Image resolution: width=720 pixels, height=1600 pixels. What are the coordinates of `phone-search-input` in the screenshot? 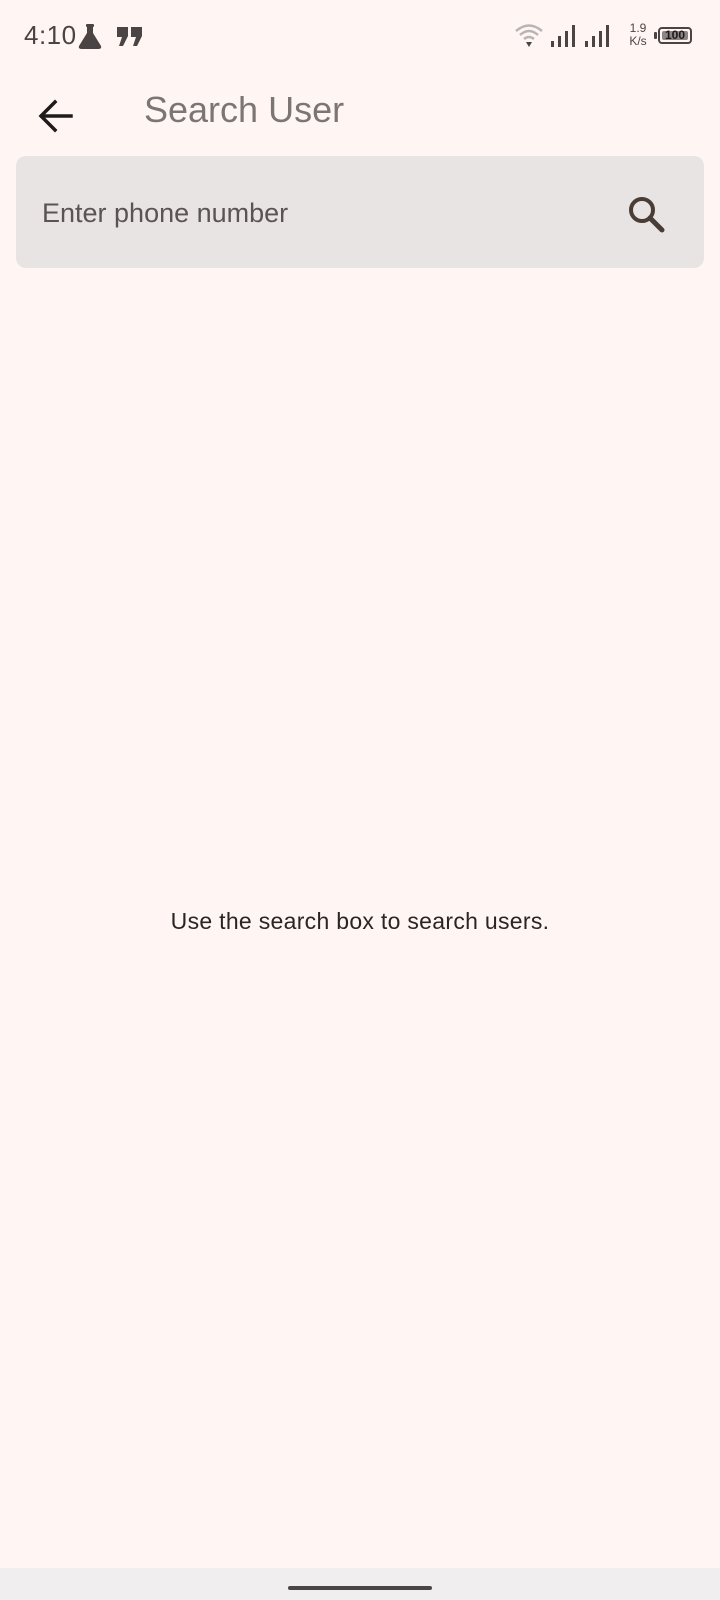 It's located at (322, 213).